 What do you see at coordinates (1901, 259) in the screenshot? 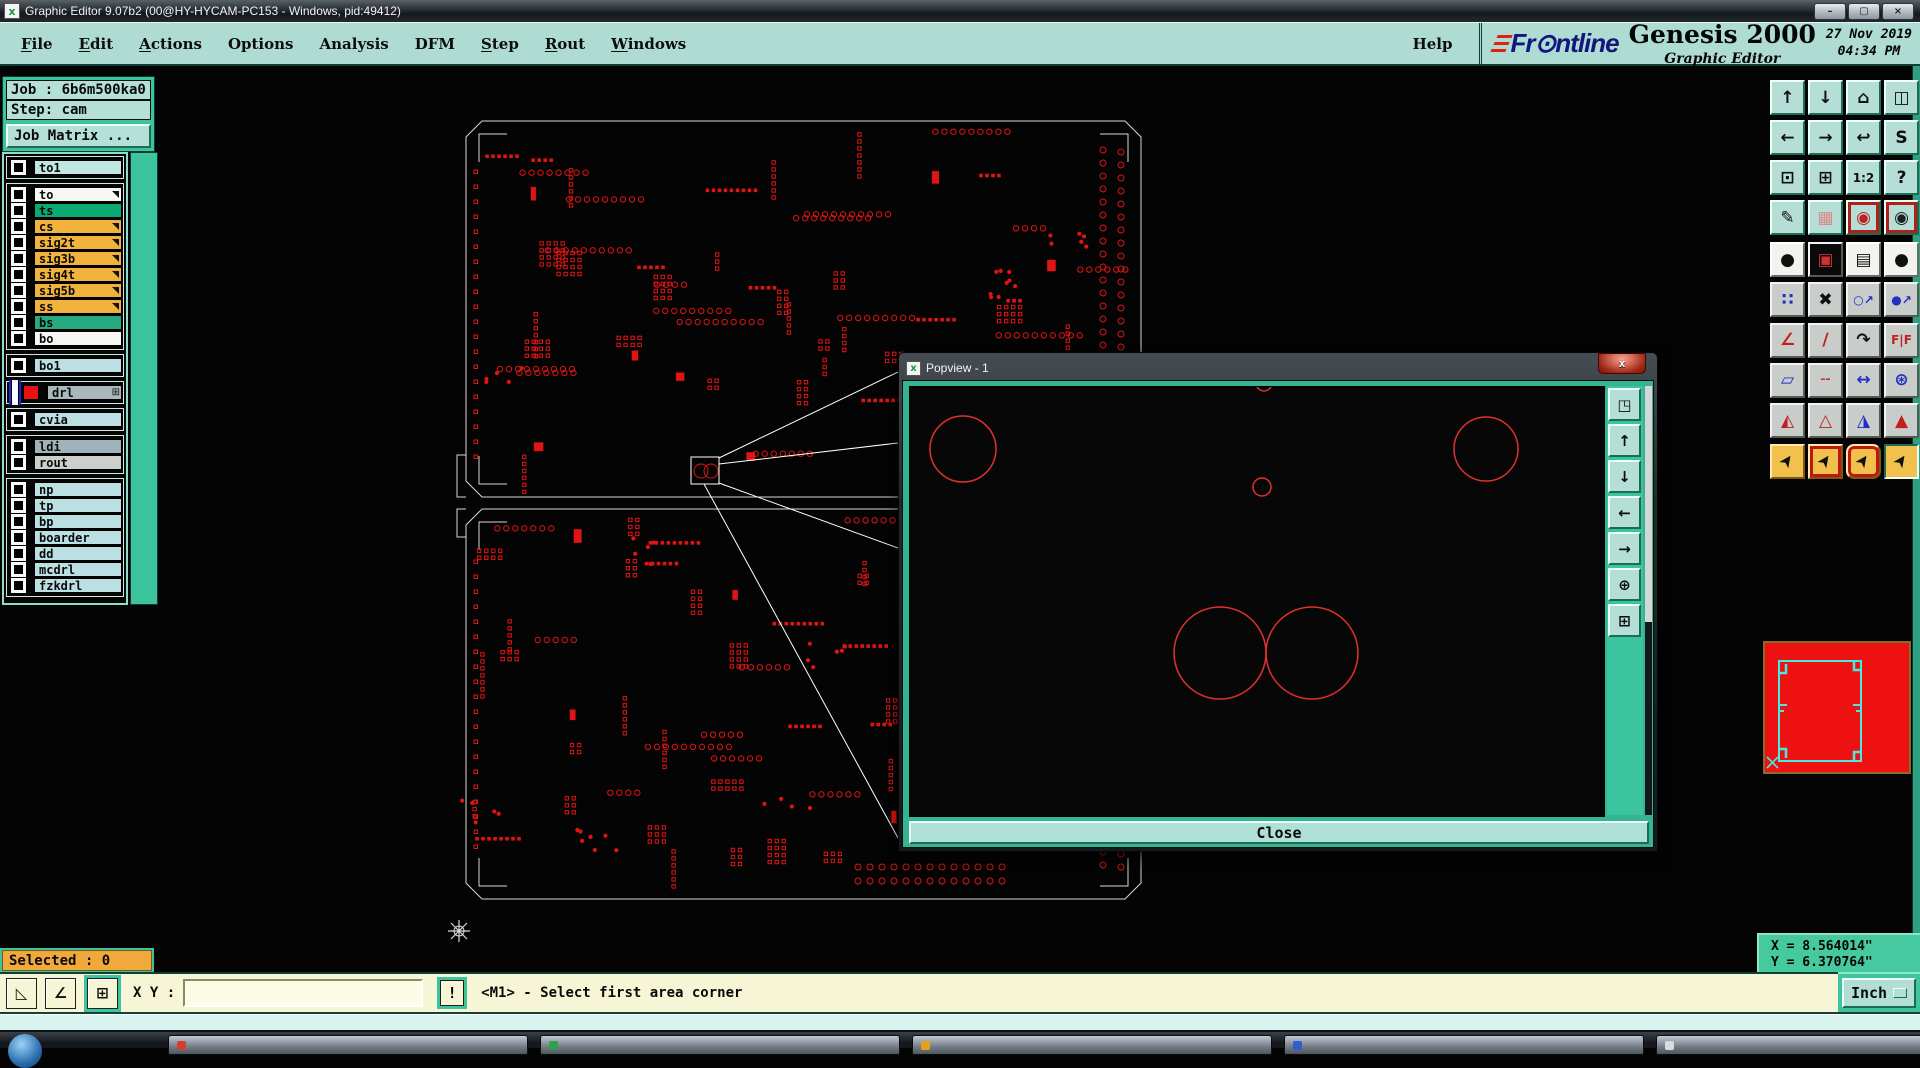
I see `tool-pad-dashed: ●` at bounding box center [1901, 259].